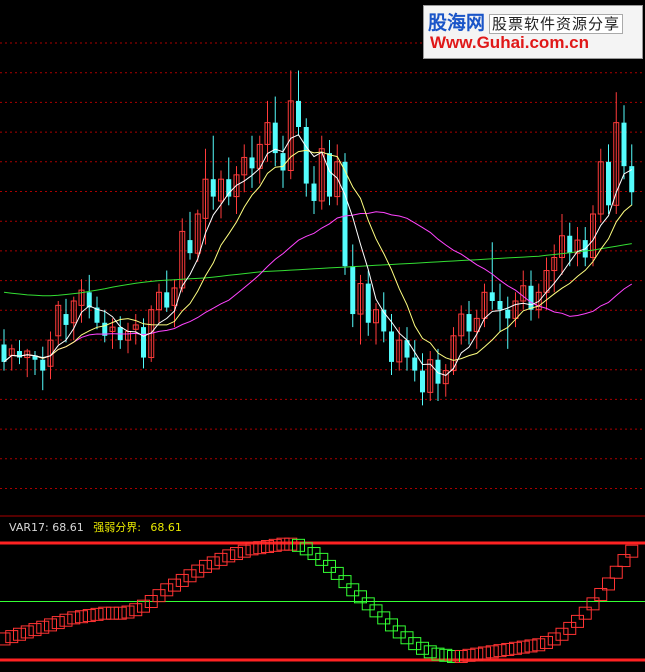  I want to click on guhai-watermark-logo: 股海网 股票软件资源分享 Www.Guhai.com.cn, so click(533, 32).